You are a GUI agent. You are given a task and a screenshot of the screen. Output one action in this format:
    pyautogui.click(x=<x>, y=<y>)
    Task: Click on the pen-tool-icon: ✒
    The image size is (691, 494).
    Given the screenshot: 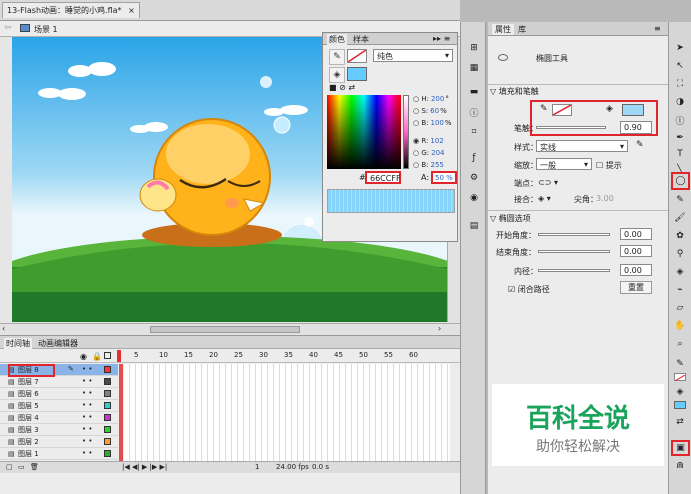 What is the action you would take?
    pyautogui.click(x=680, y=138)
    